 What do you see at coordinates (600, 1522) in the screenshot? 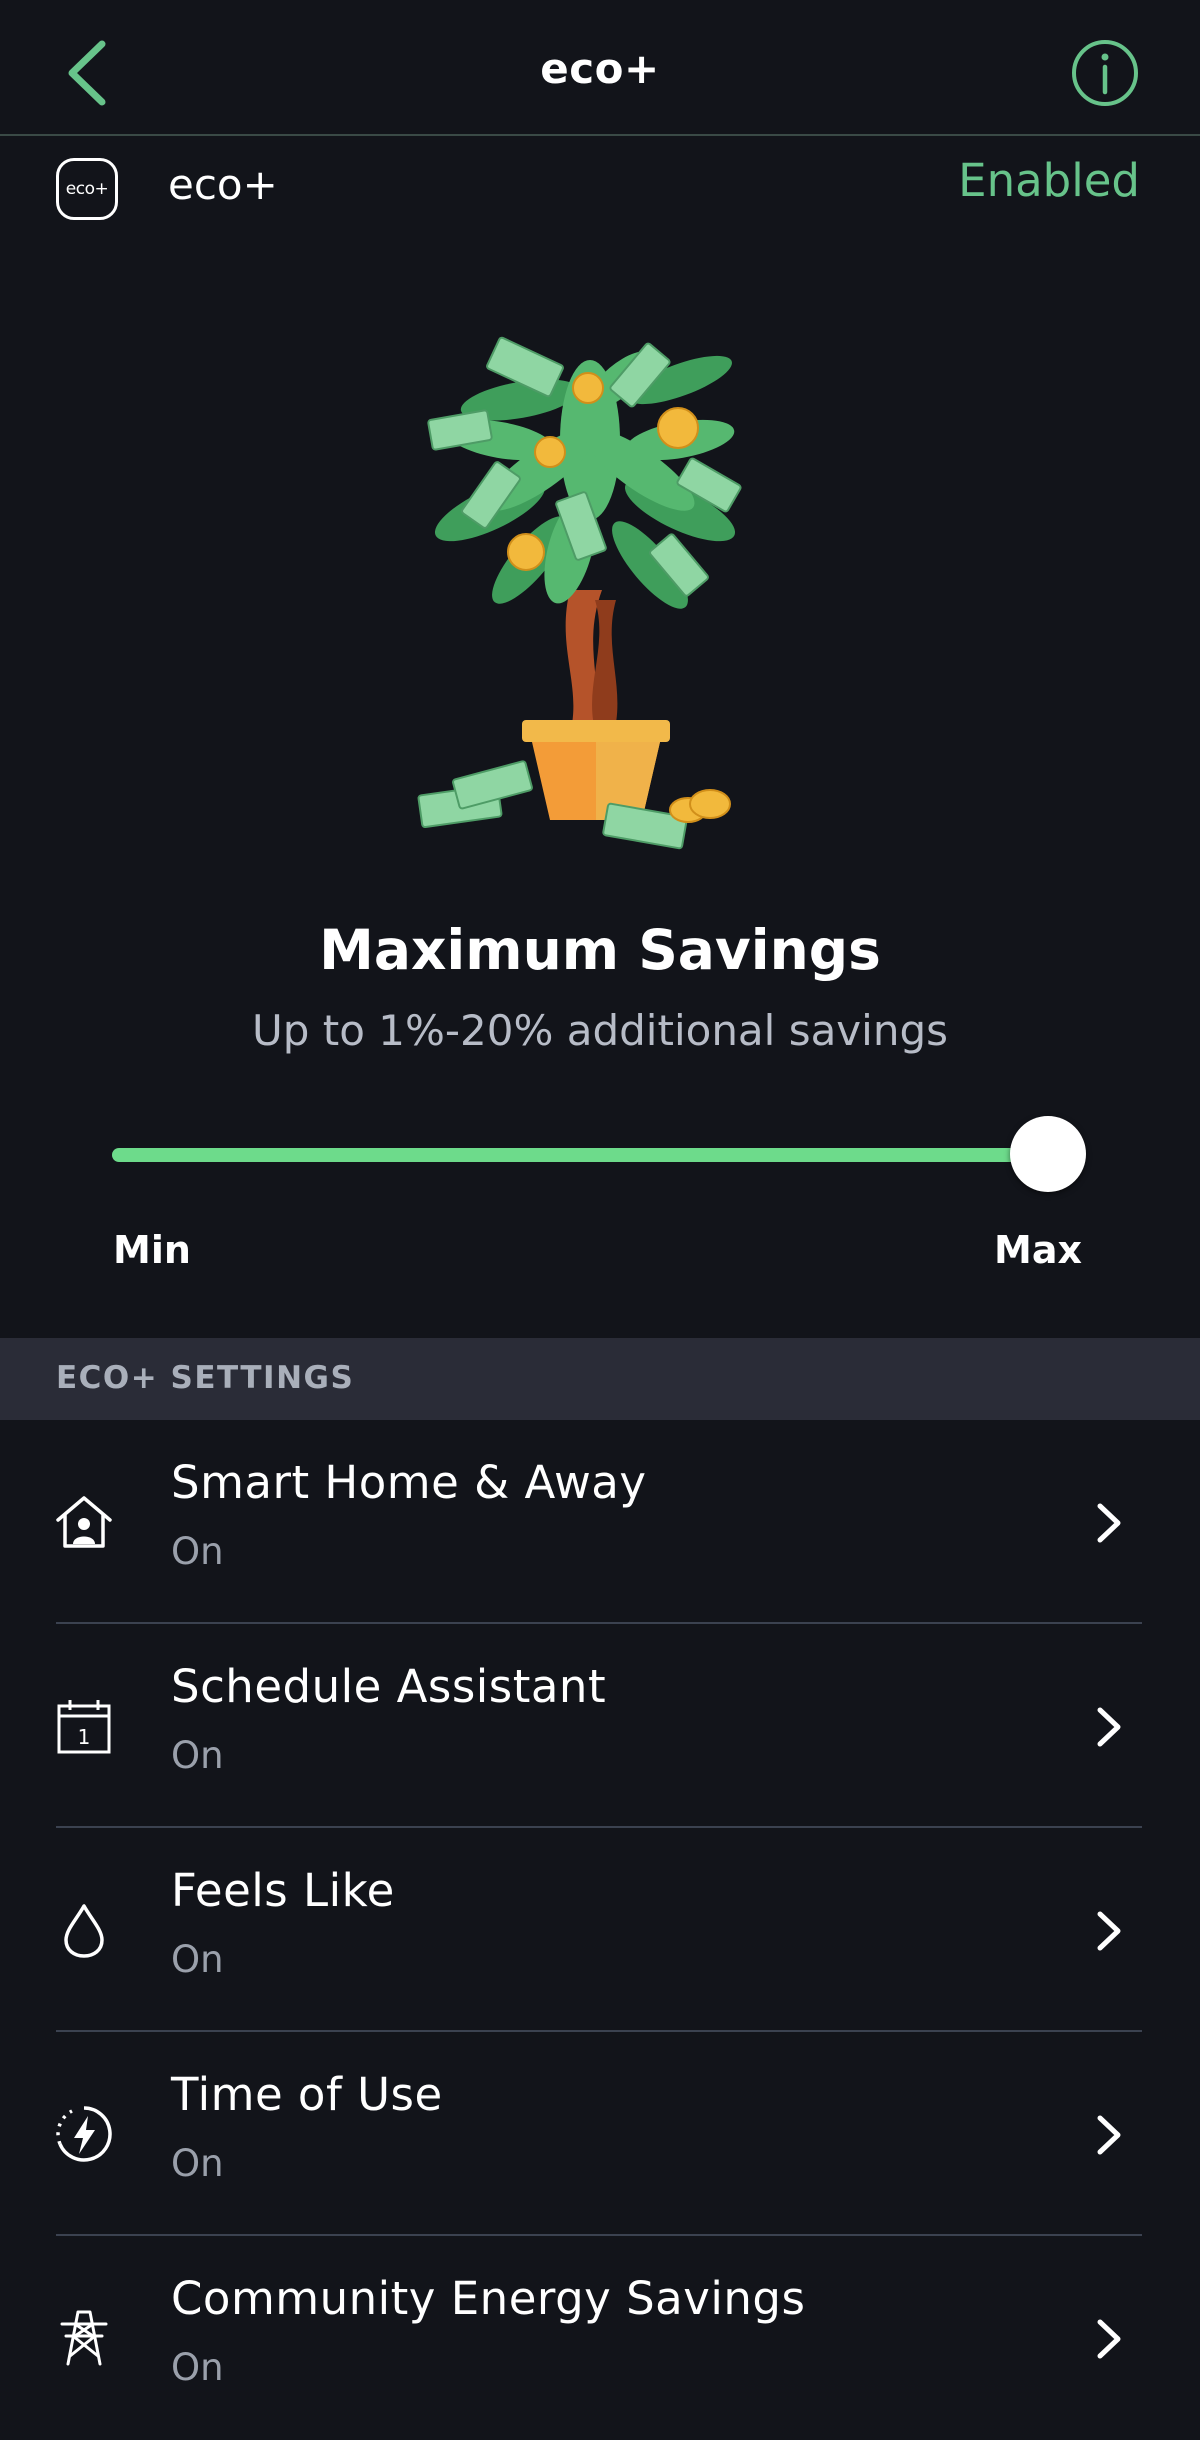
I see `setting-row-smart-home-away: Smart Home & Away On` at bounding box center [600, 1522].